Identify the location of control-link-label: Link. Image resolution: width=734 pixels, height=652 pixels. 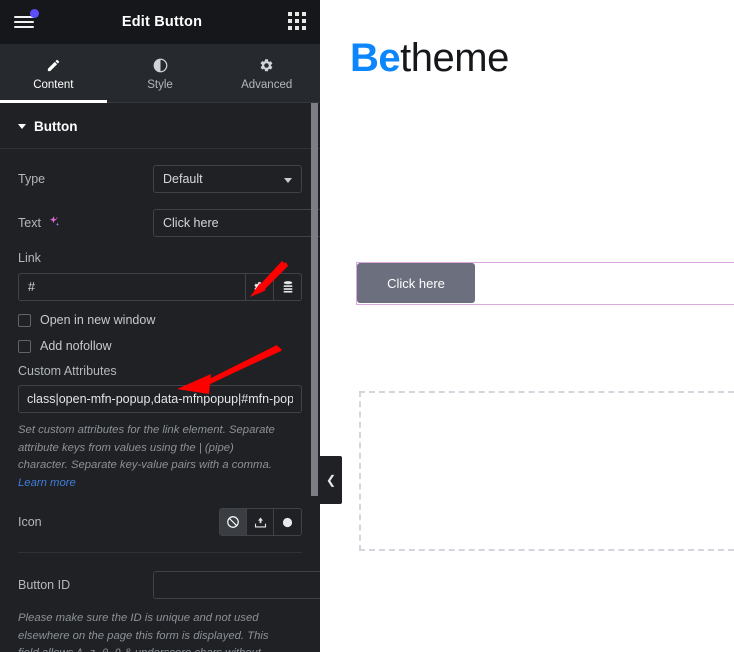
(29, 258).